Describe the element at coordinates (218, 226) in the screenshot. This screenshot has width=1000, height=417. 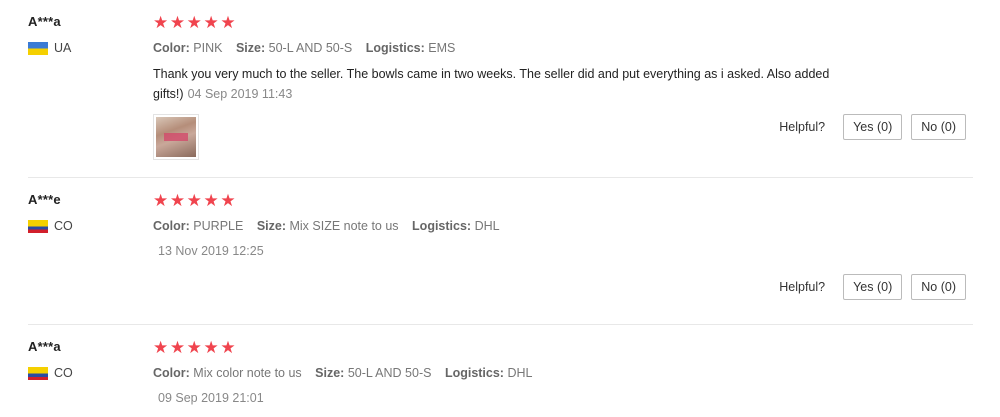
I see `color-value: PURPLE` at that location.